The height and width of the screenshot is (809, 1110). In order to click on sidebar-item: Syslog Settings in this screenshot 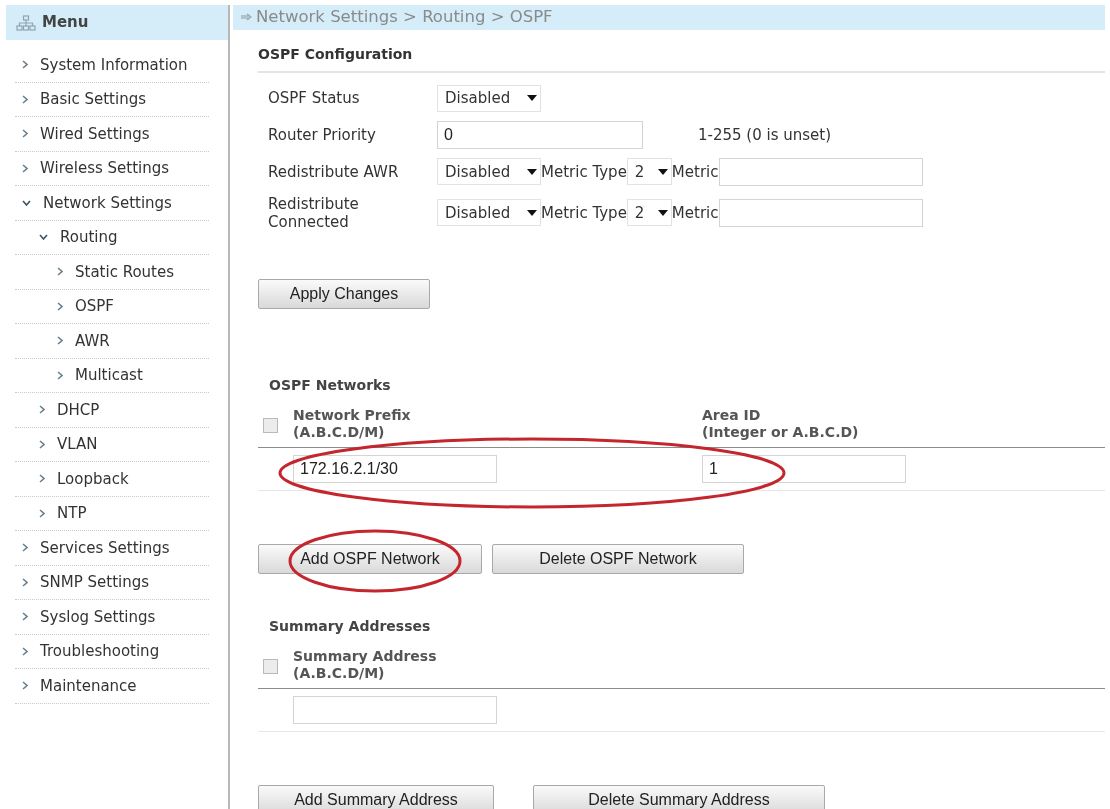, I will do `click(112, 617)`.